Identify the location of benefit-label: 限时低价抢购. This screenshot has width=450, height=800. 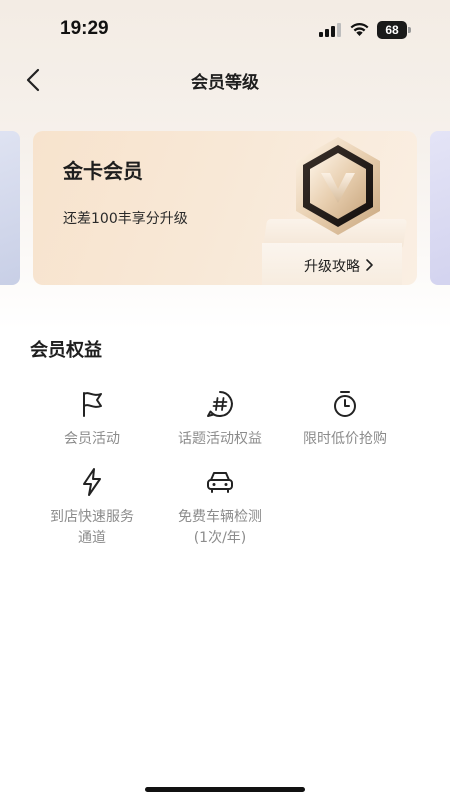
(345, 439).